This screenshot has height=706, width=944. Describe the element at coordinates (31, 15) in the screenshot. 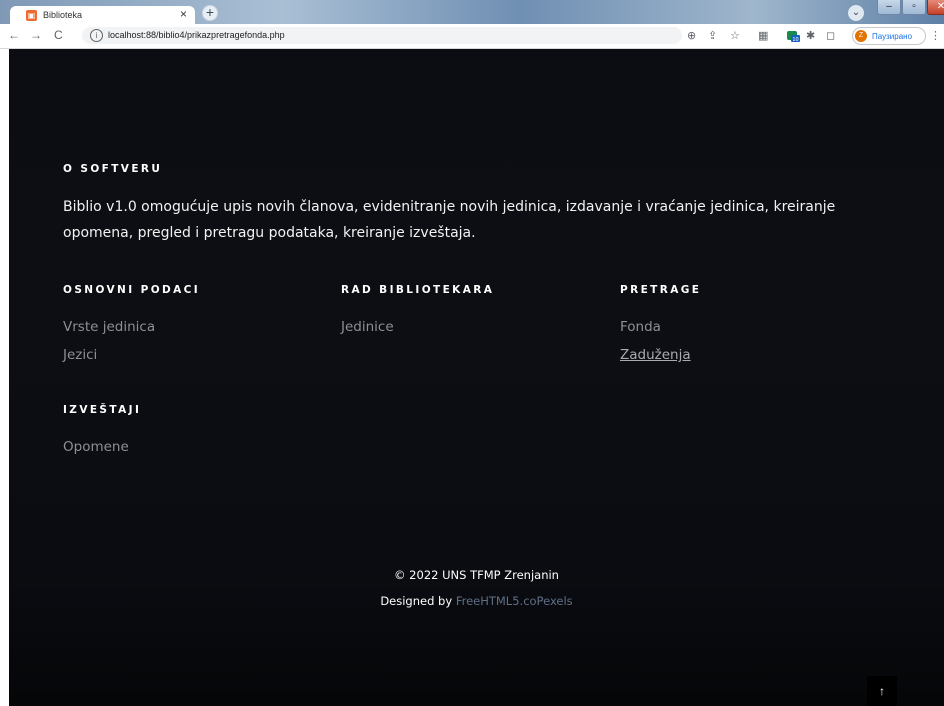

I see `bookmark-favicon-icon: ▣` at that location.